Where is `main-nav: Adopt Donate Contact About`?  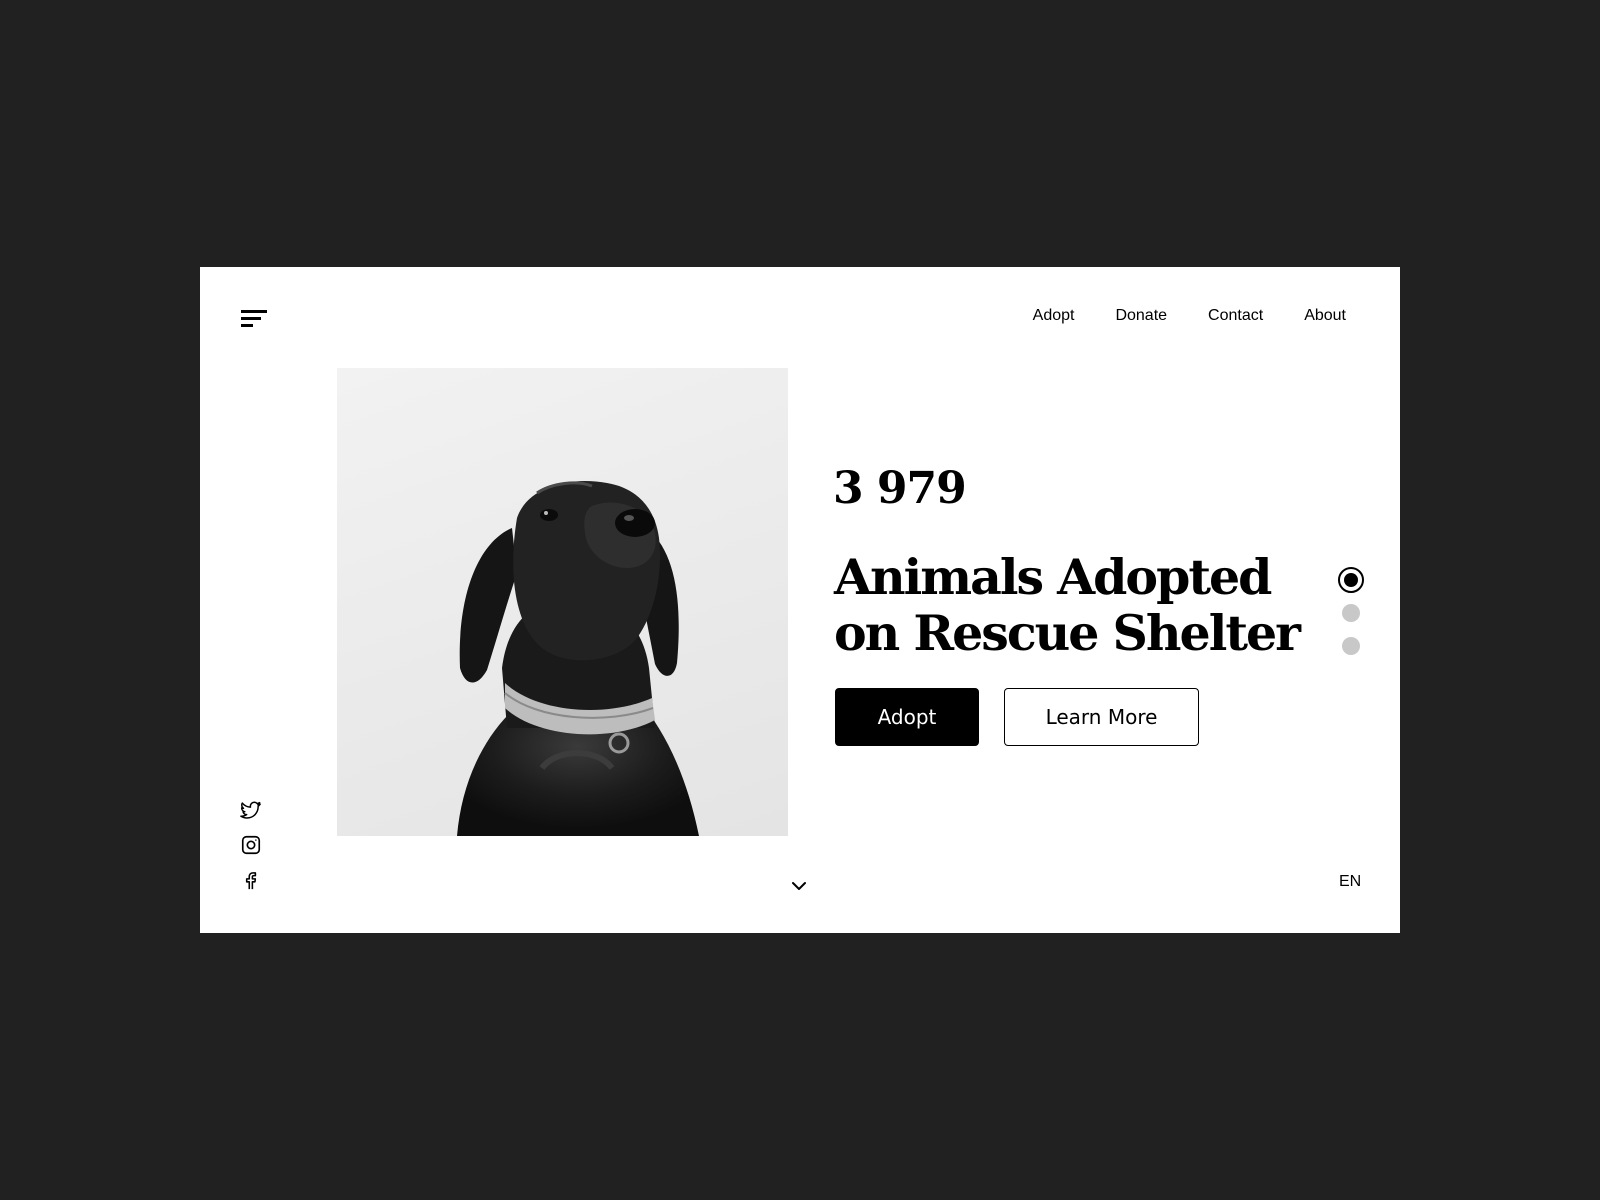
main-nav: Adopt Donate Contact About is located at coordinates (1169, 316).